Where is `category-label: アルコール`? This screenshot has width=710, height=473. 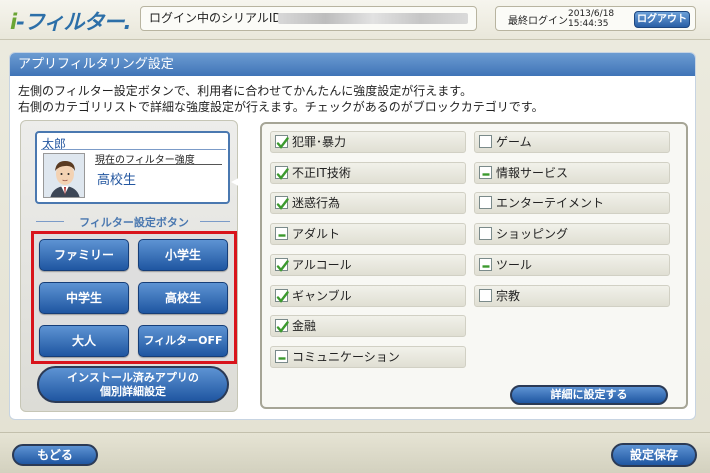
category-label: アルコール is located at coordinates (322, 265).